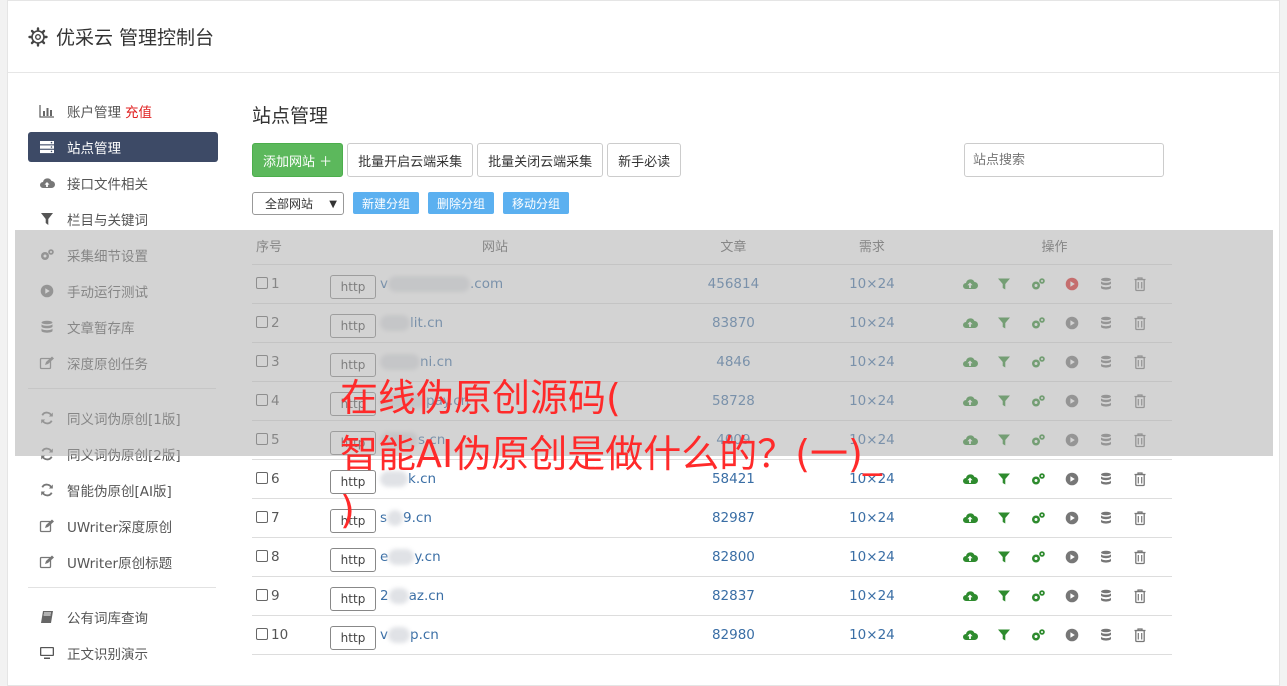 The image size is (1287, 686). Describe the element at coordinates (275, 517) in the screenshot. I see `row-index: 7` at that location.